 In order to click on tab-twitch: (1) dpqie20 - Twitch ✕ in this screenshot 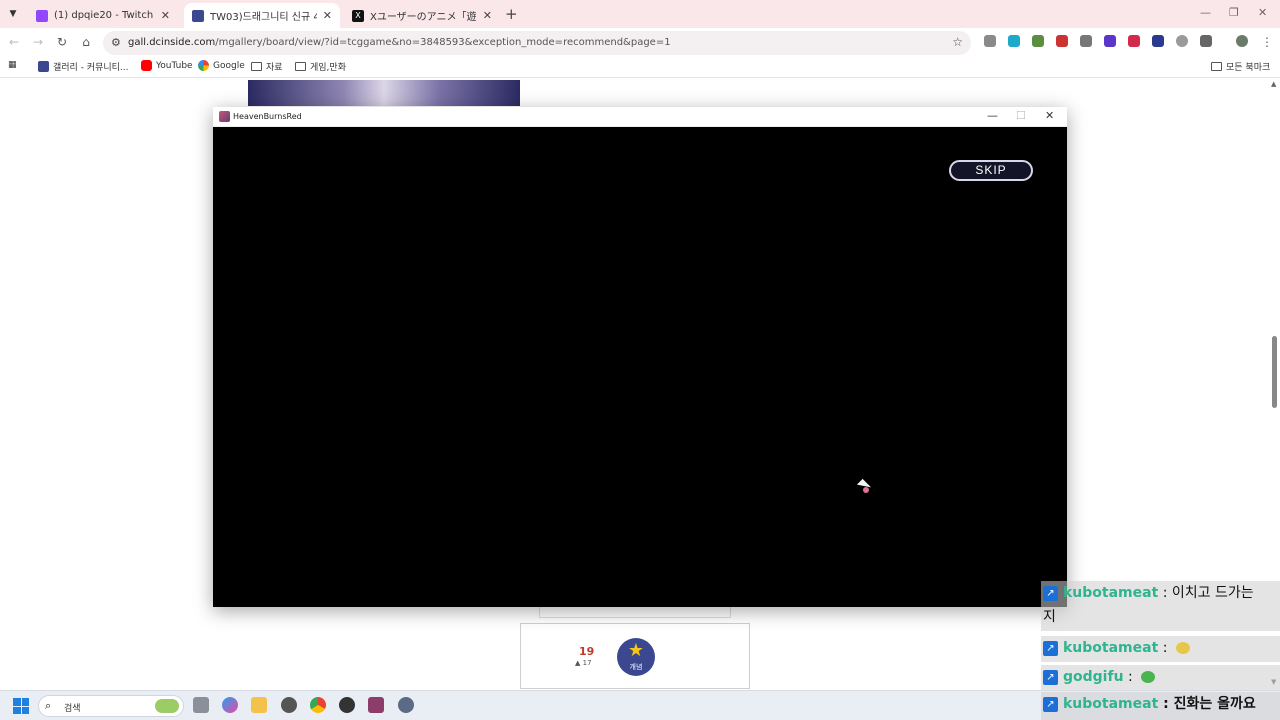, I will do `click(103, 15)`.